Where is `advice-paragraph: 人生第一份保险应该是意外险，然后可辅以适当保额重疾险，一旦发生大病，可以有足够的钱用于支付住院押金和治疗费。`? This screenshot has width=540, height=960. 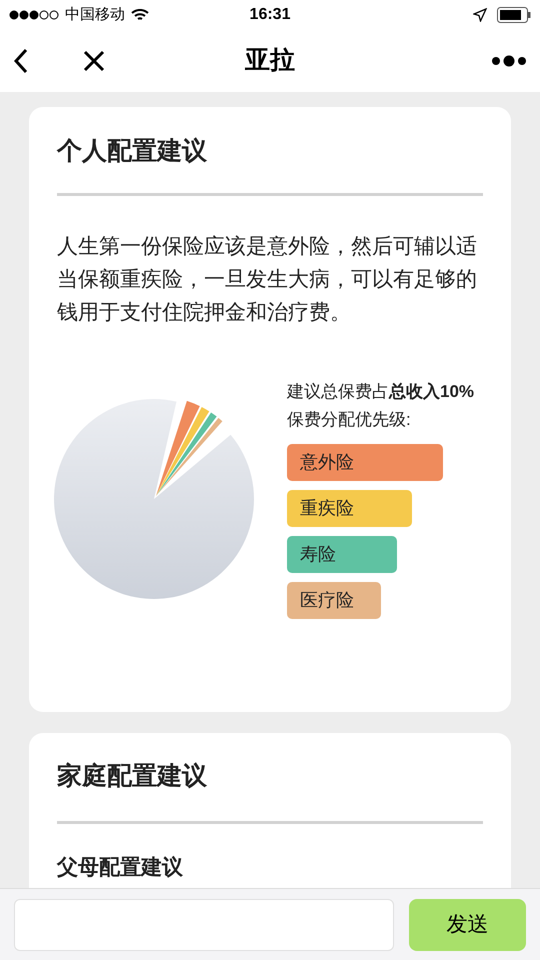 advice-paragraph: 人生第一份保险应该是意外险，然后可辅以适当保额重疾险，一旦发生大病，可以有足够的钱用于支付住院押金和治疗费。 is located at coordinates (267, 280).